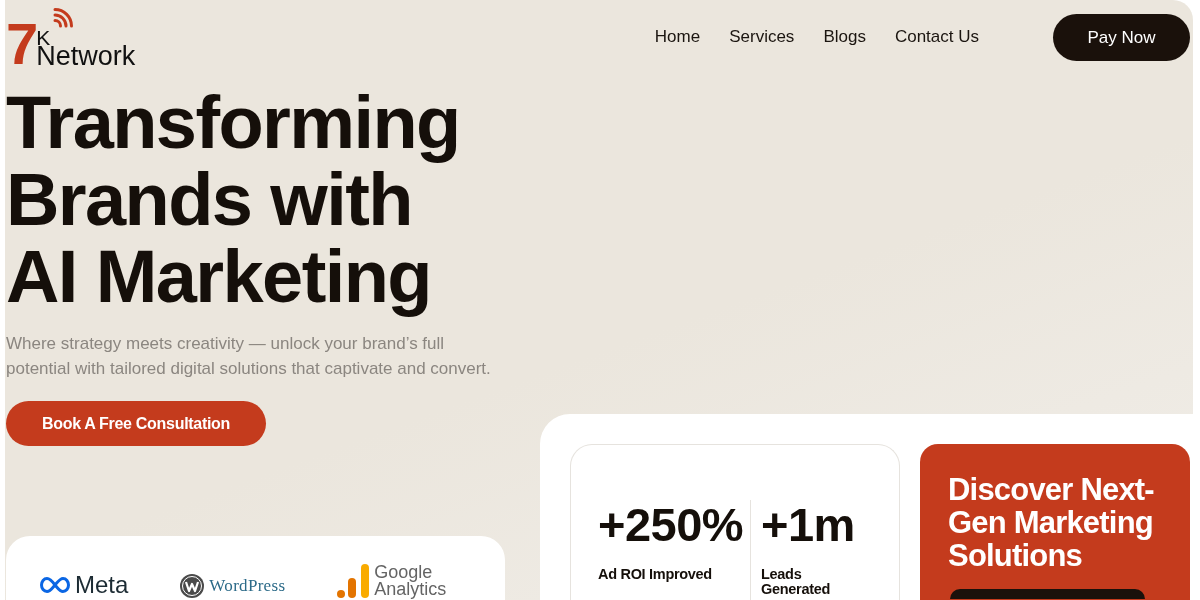 The image size is (1200, 600). Describe the element at coordinates (233, 199) in the screenshot. I see `hero-heading: Transforming Brands with AI Marketing` at that location.